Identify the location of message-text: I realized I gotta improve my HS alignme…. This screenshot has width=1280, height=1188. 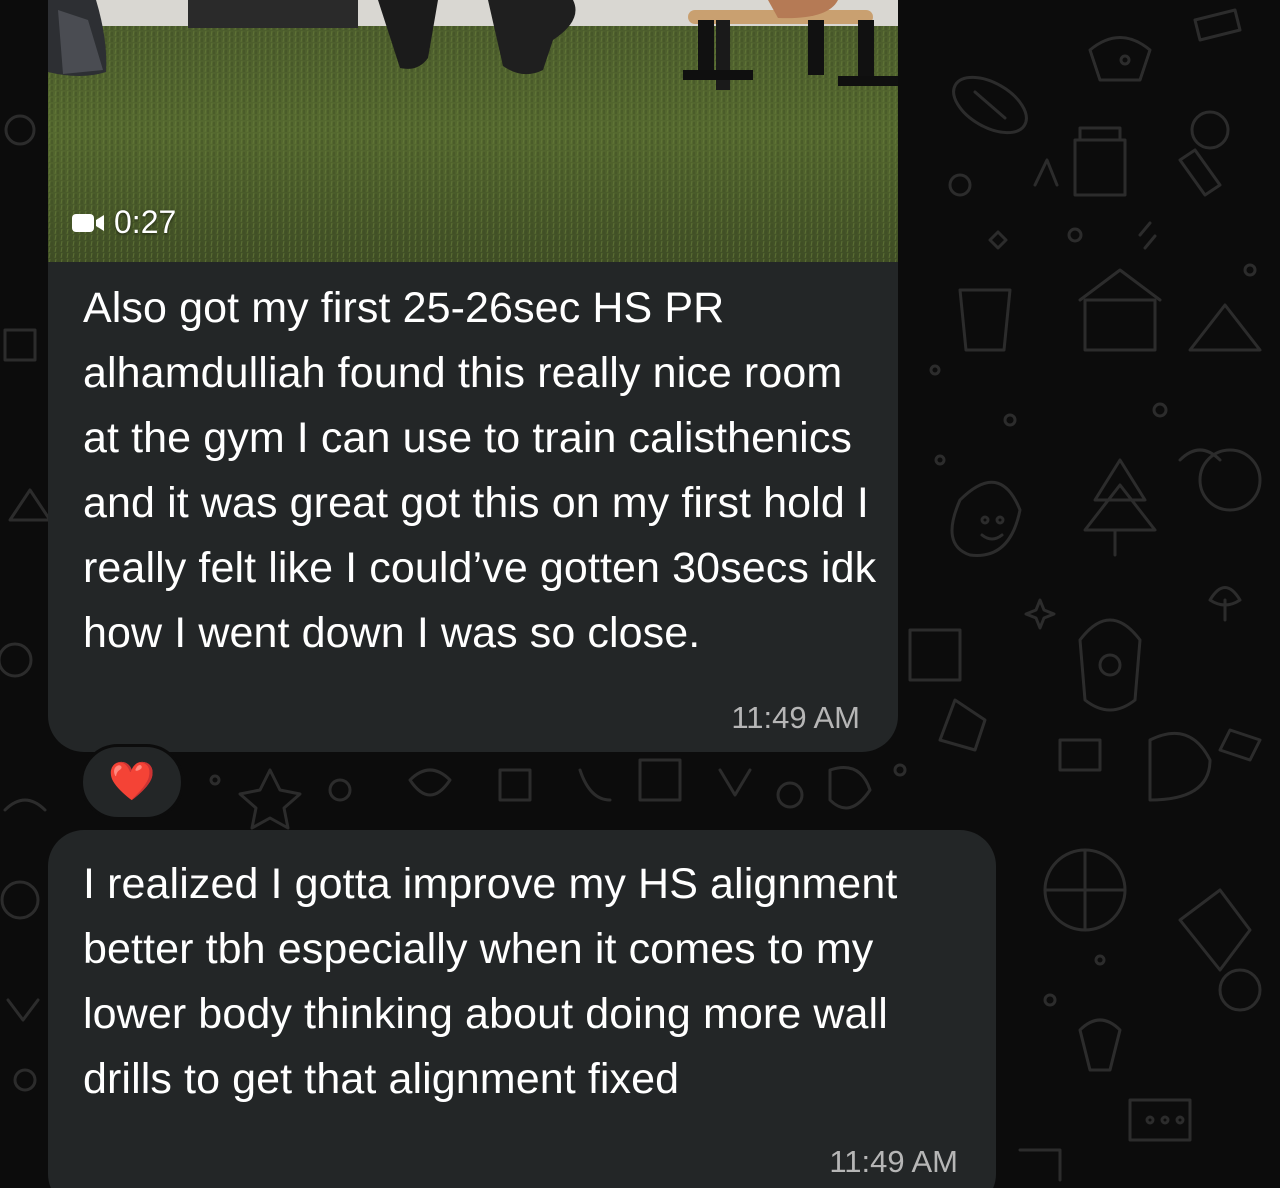
(490, 981).